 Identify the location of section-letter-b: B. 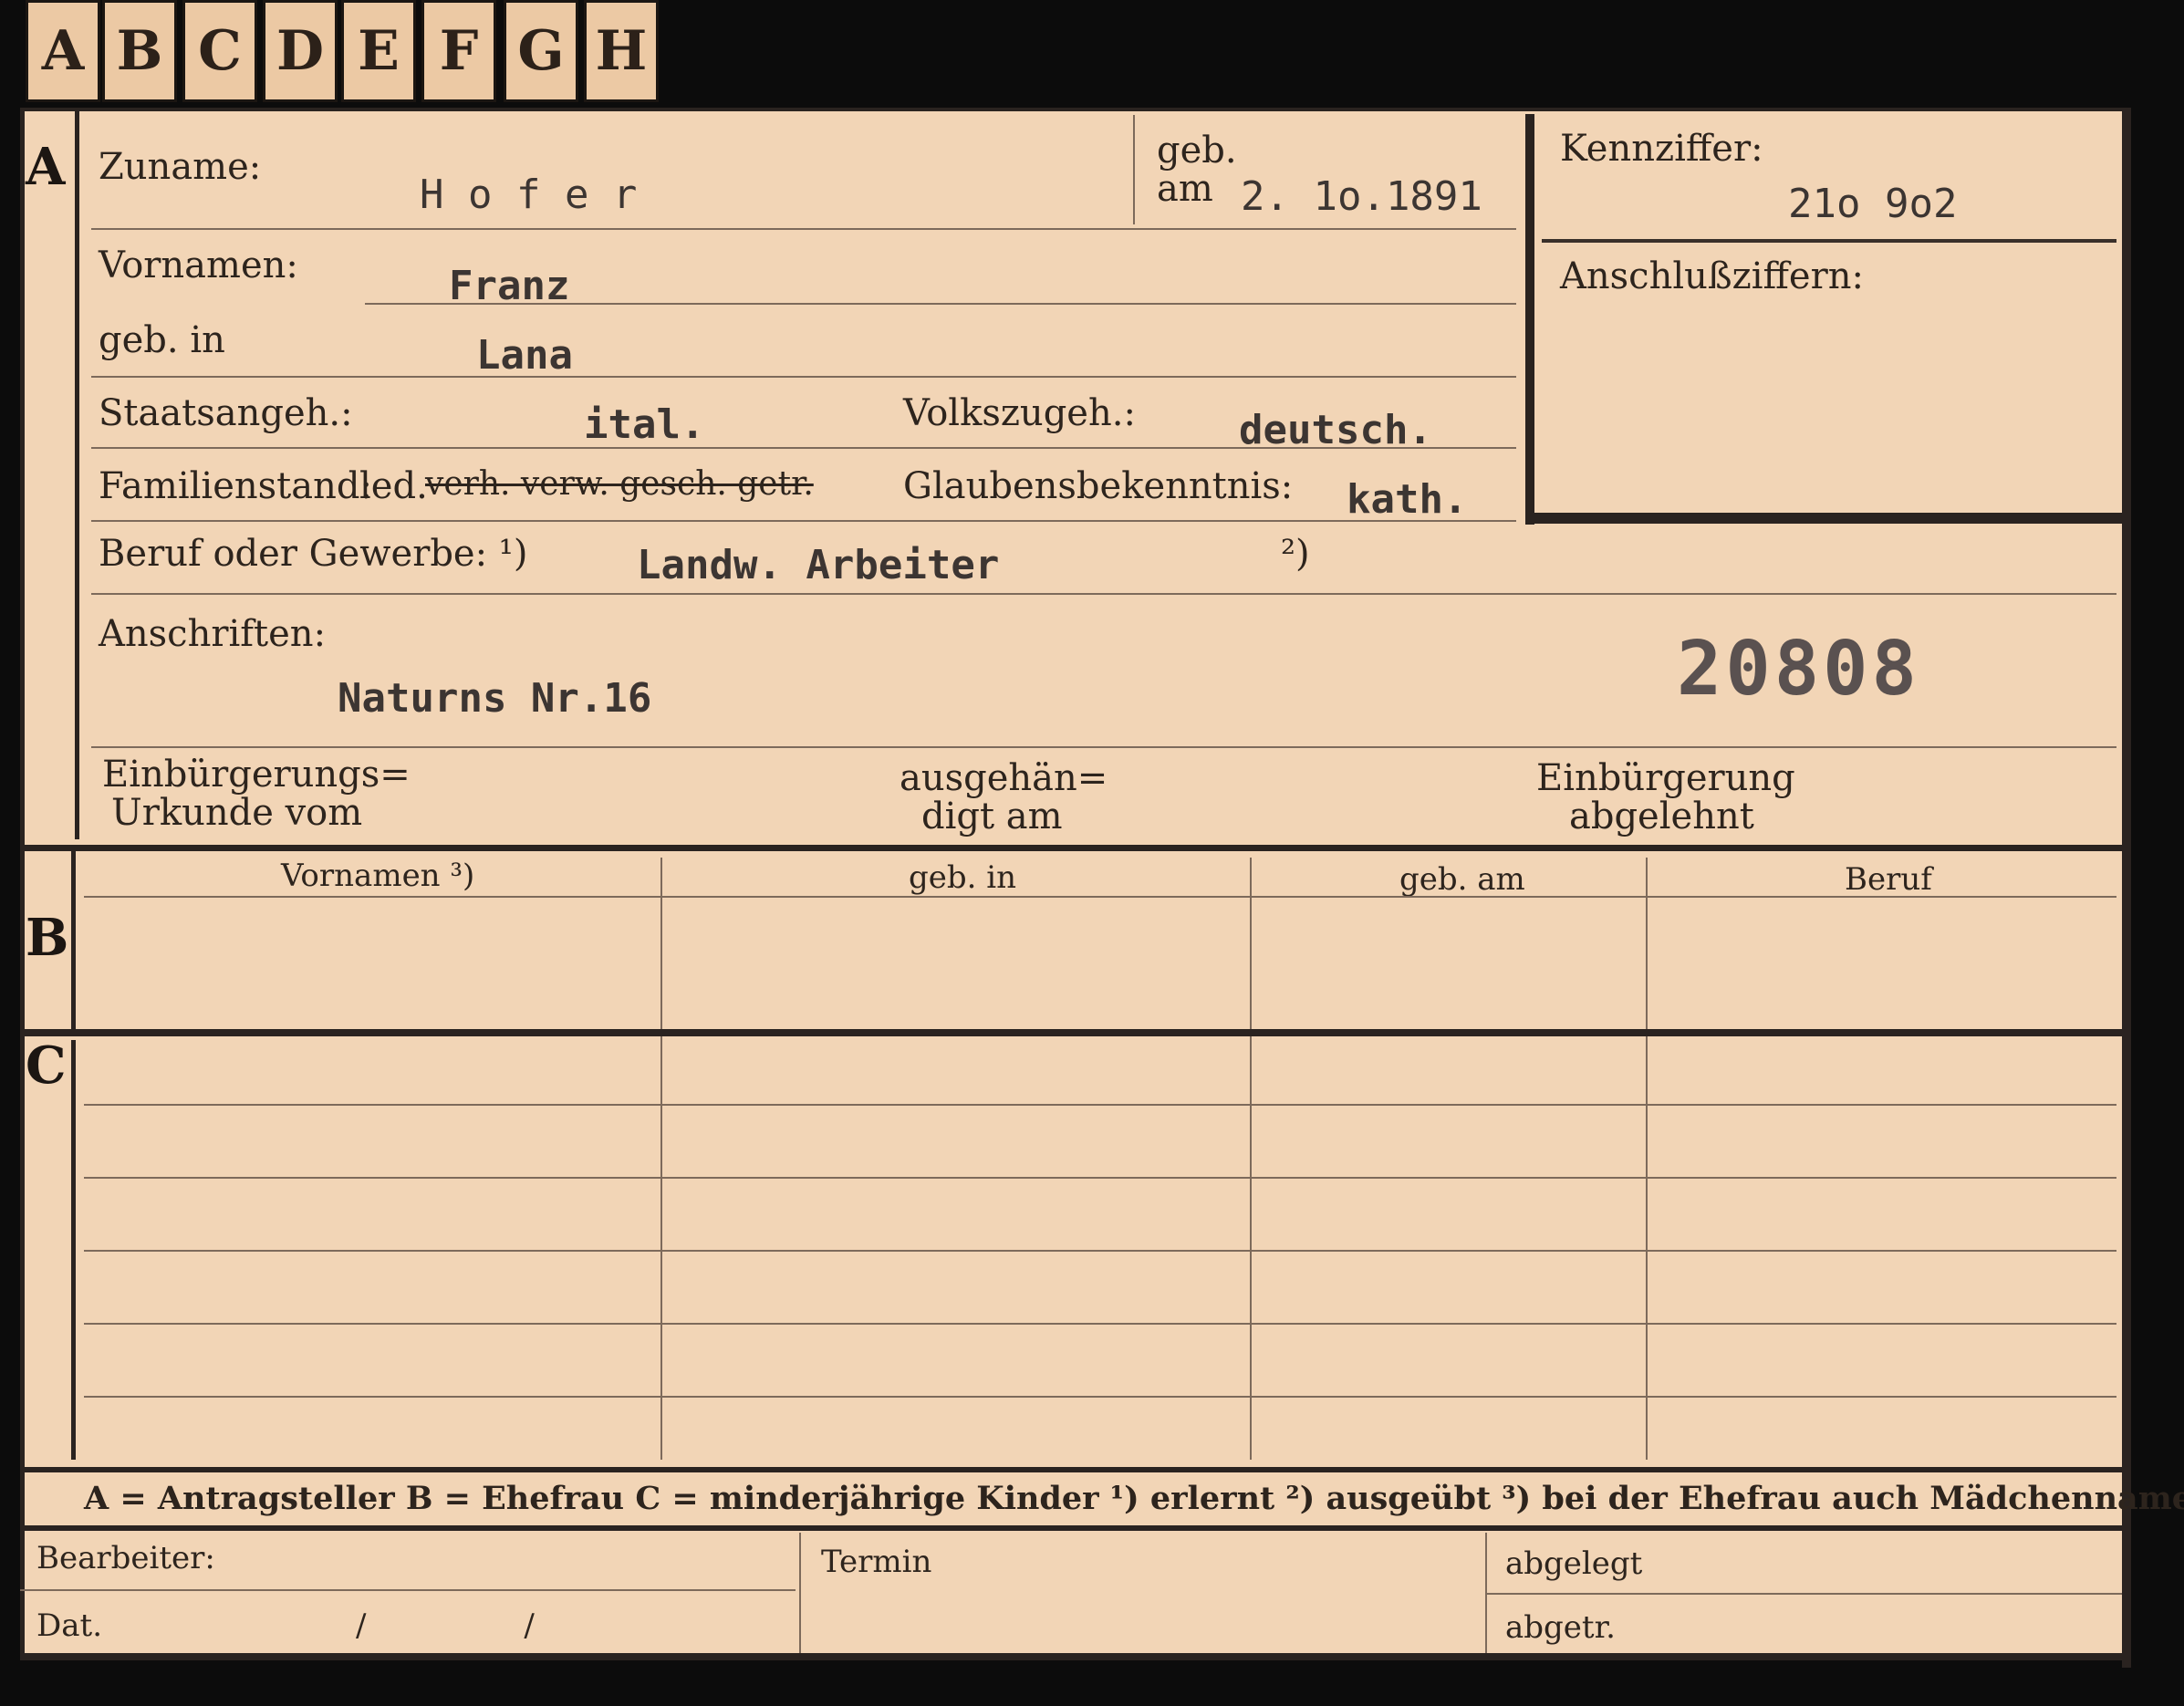
(48, 938).